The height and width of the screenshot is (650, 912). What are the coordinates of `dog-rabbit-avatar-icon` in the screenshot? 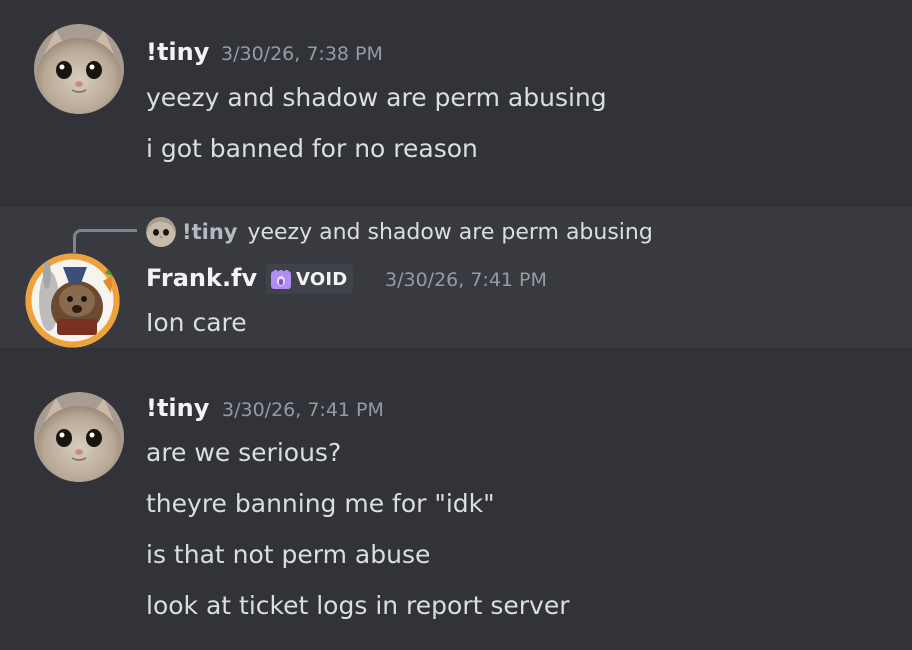 It's located at (72, 300).